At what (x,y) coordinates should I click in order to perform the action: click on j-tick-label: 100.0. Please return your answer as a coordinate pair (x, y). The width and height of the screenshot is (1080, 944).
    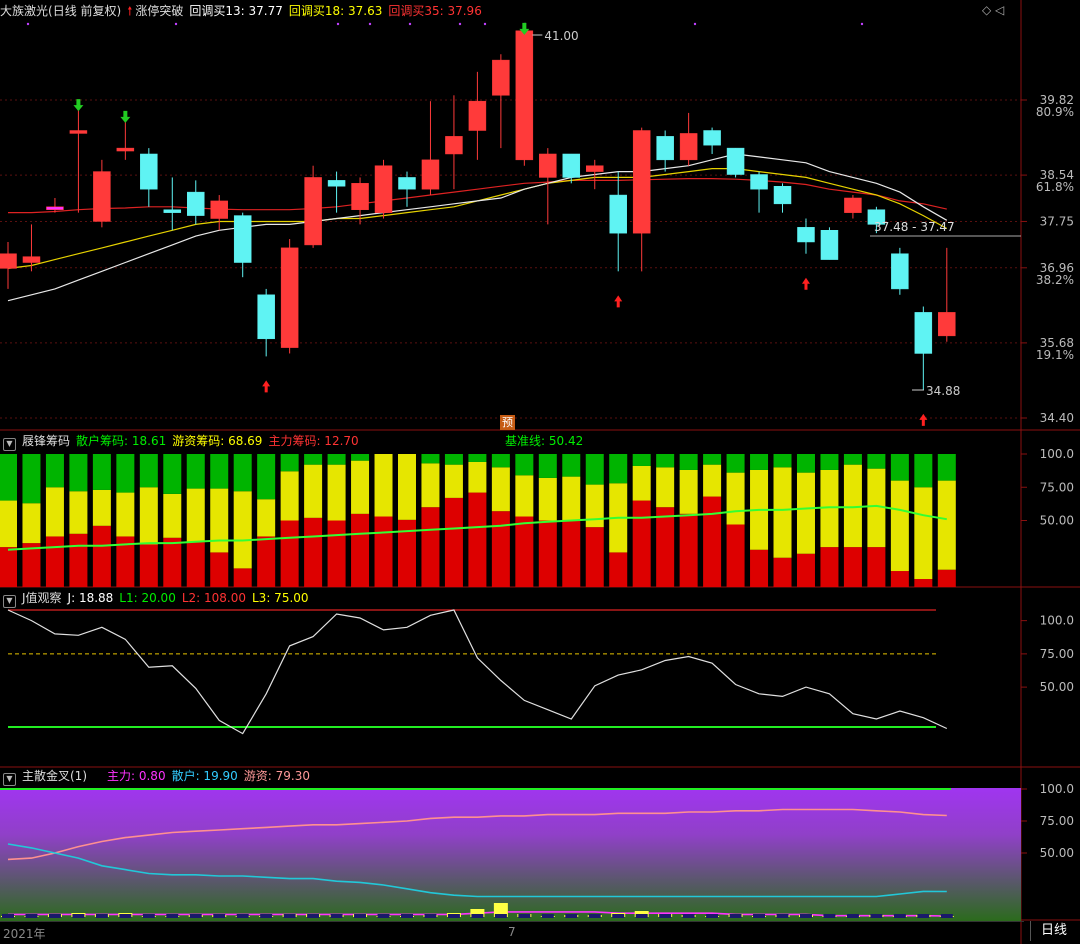
    Looking at the image, I should click on (1057, 621).